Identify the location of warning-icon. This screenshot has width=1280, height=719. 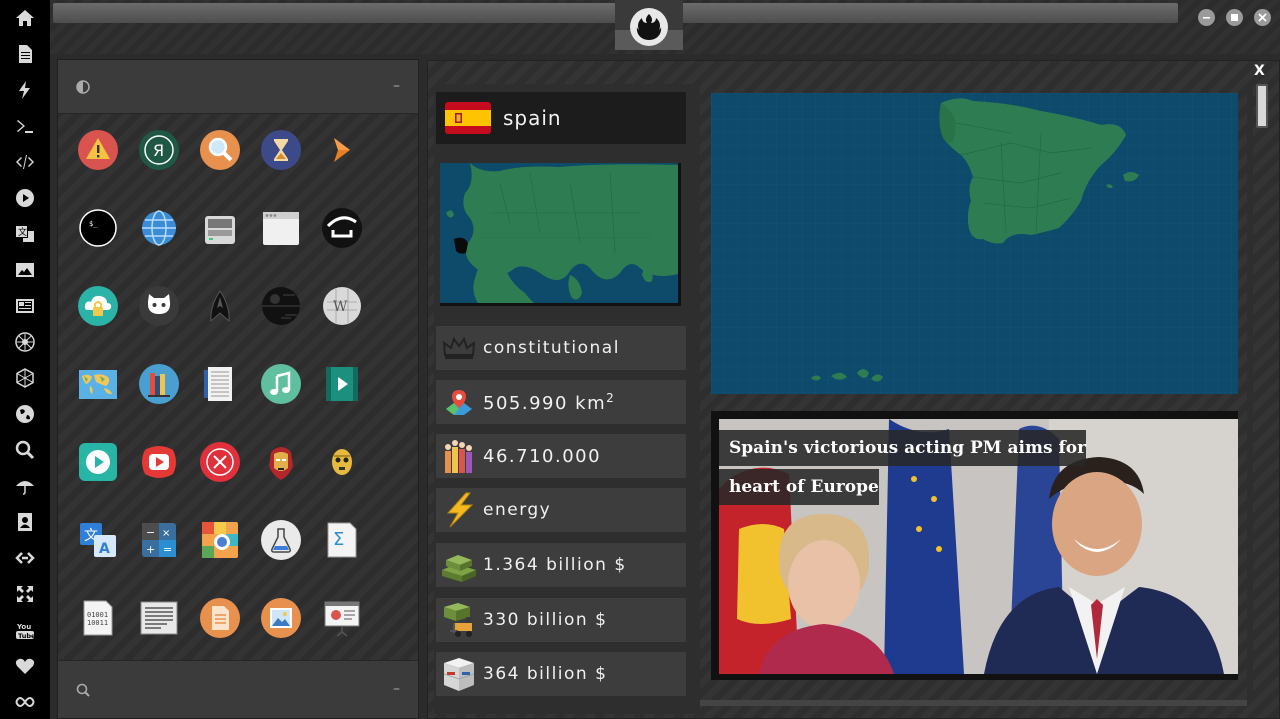
(98, 150).